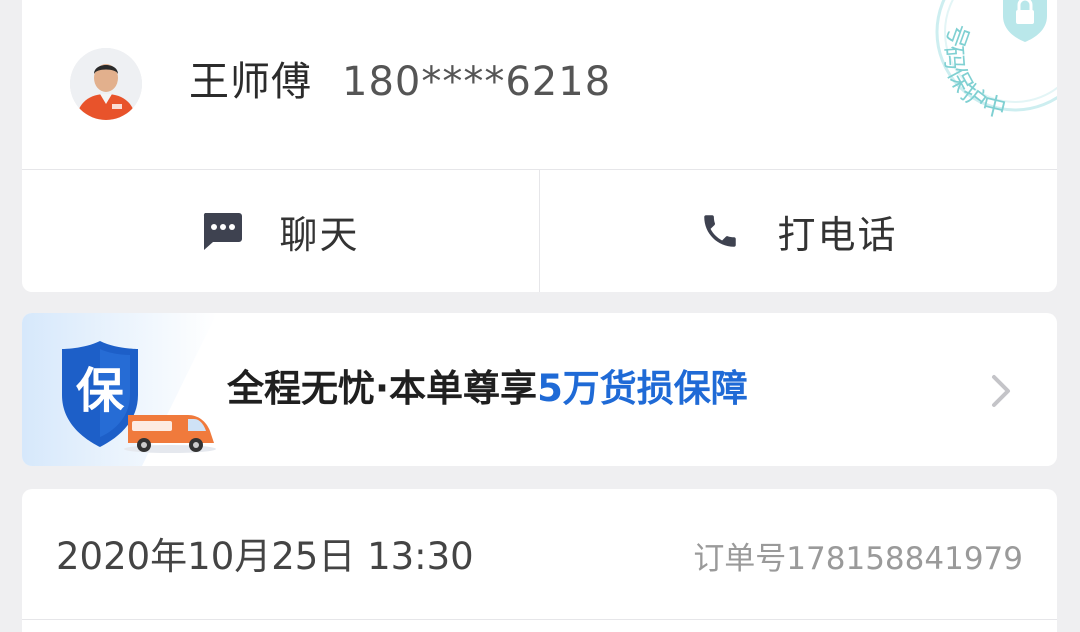 The height and width of the screenshot is (632, 1080). I want to click on order-time: 2020年10月25日 13:30, so click(265, 556).